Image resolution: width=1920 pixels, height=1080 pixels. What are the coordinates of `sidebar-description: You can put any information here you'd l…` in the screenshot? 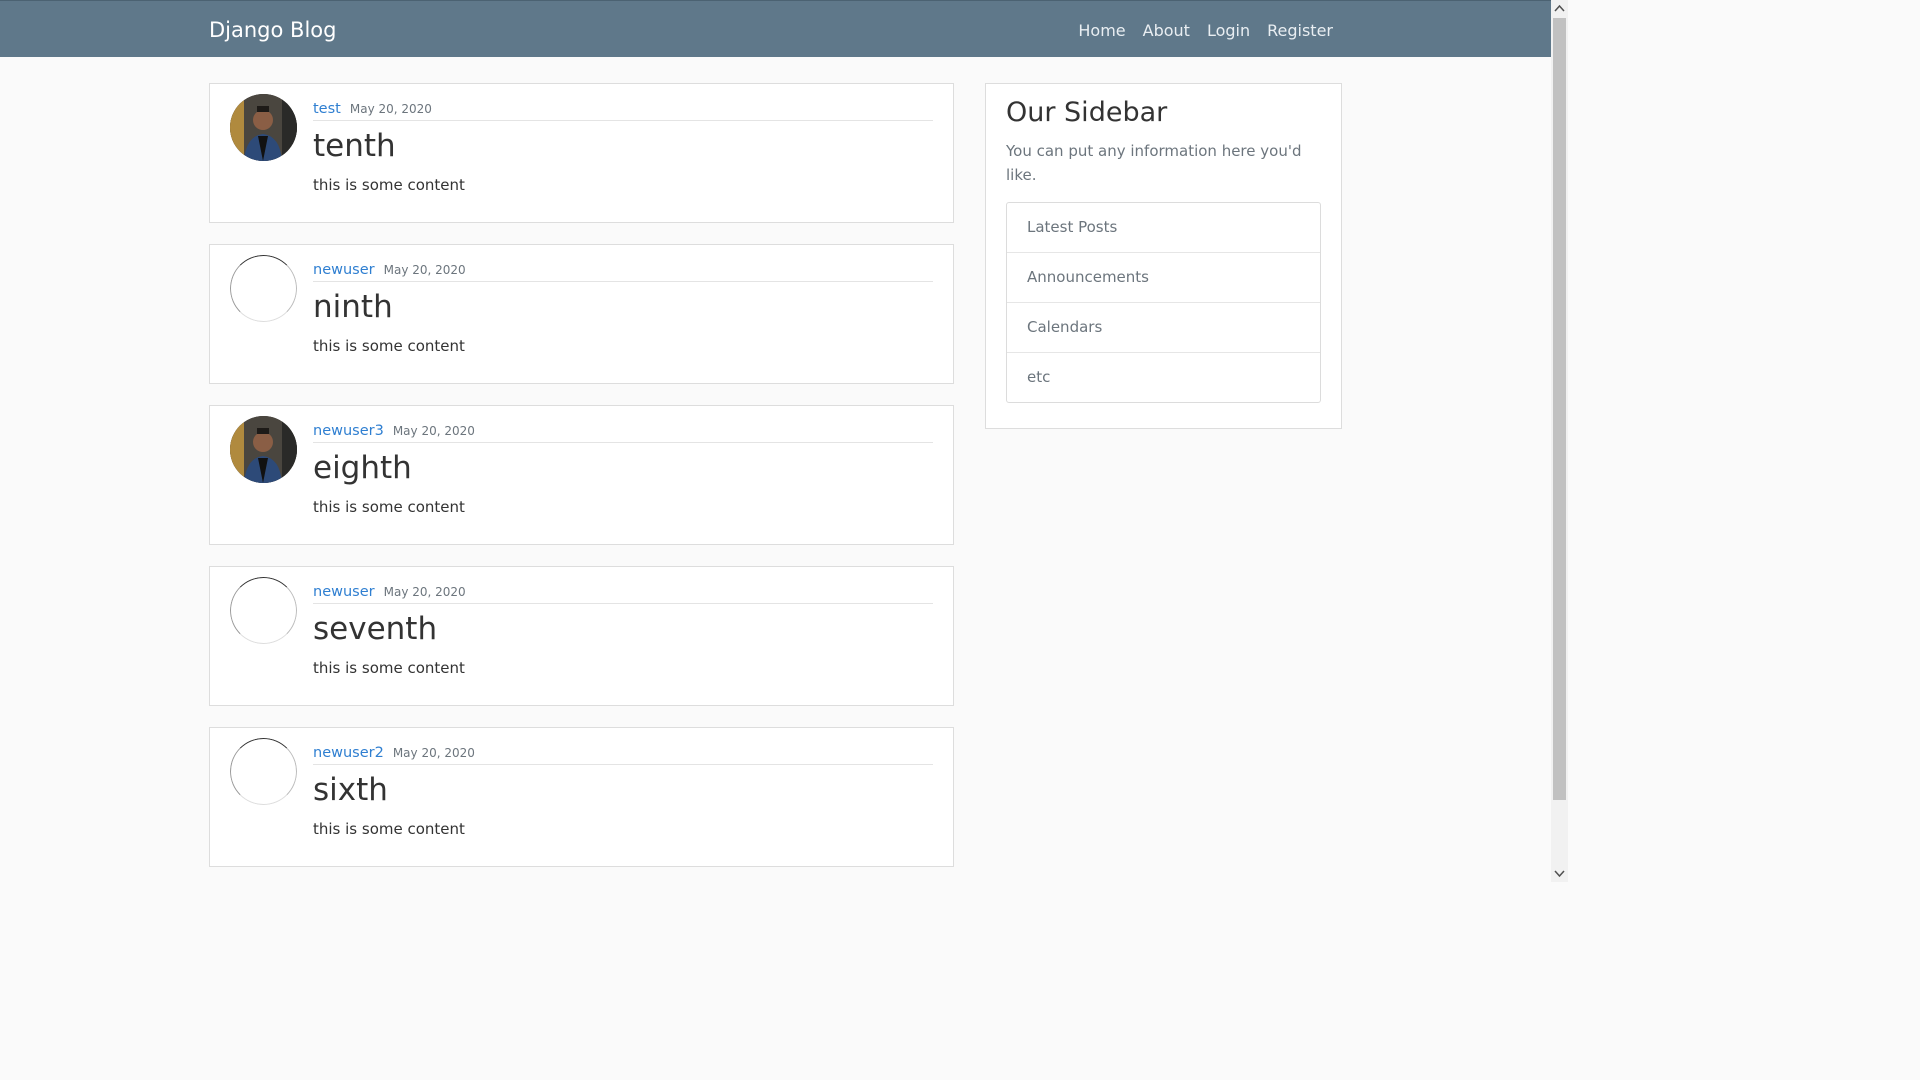 It's located at (1154, 163).